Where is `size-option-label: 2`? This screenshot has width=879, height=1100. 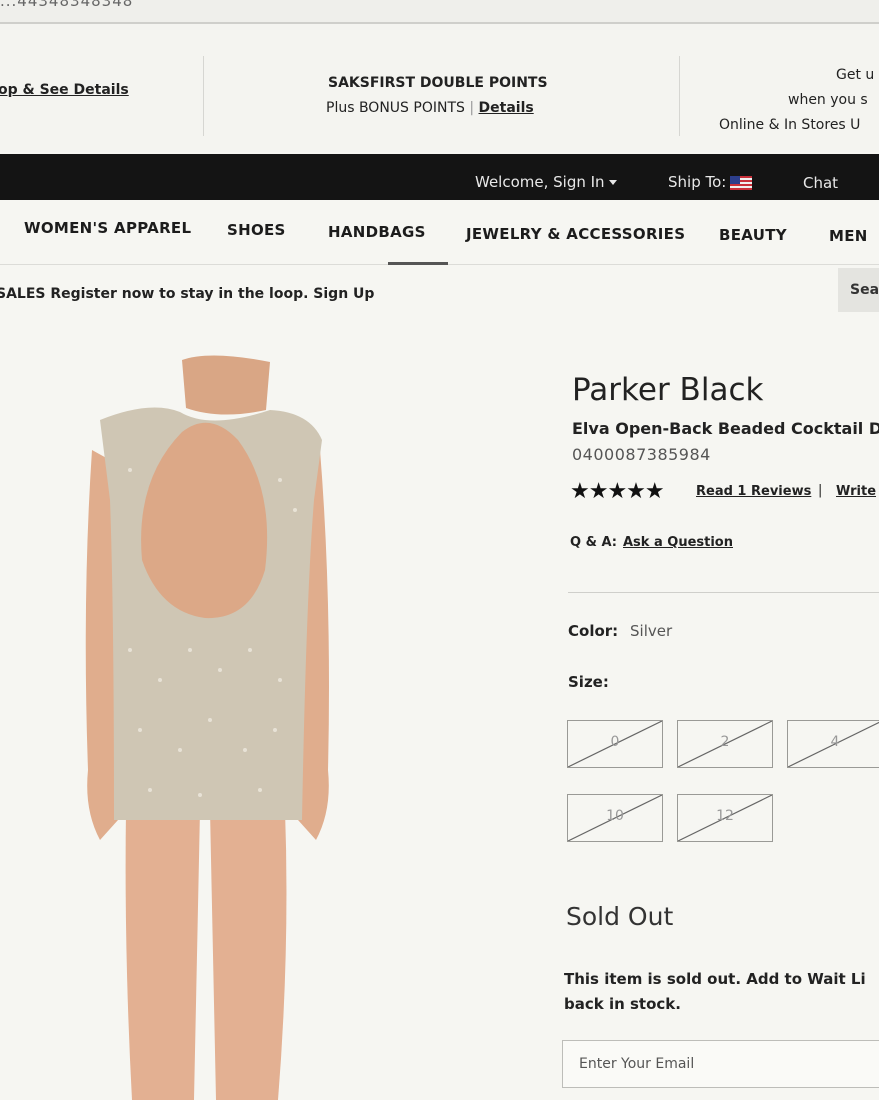 size-option-label: 2 is located at coordinates (725, 742).